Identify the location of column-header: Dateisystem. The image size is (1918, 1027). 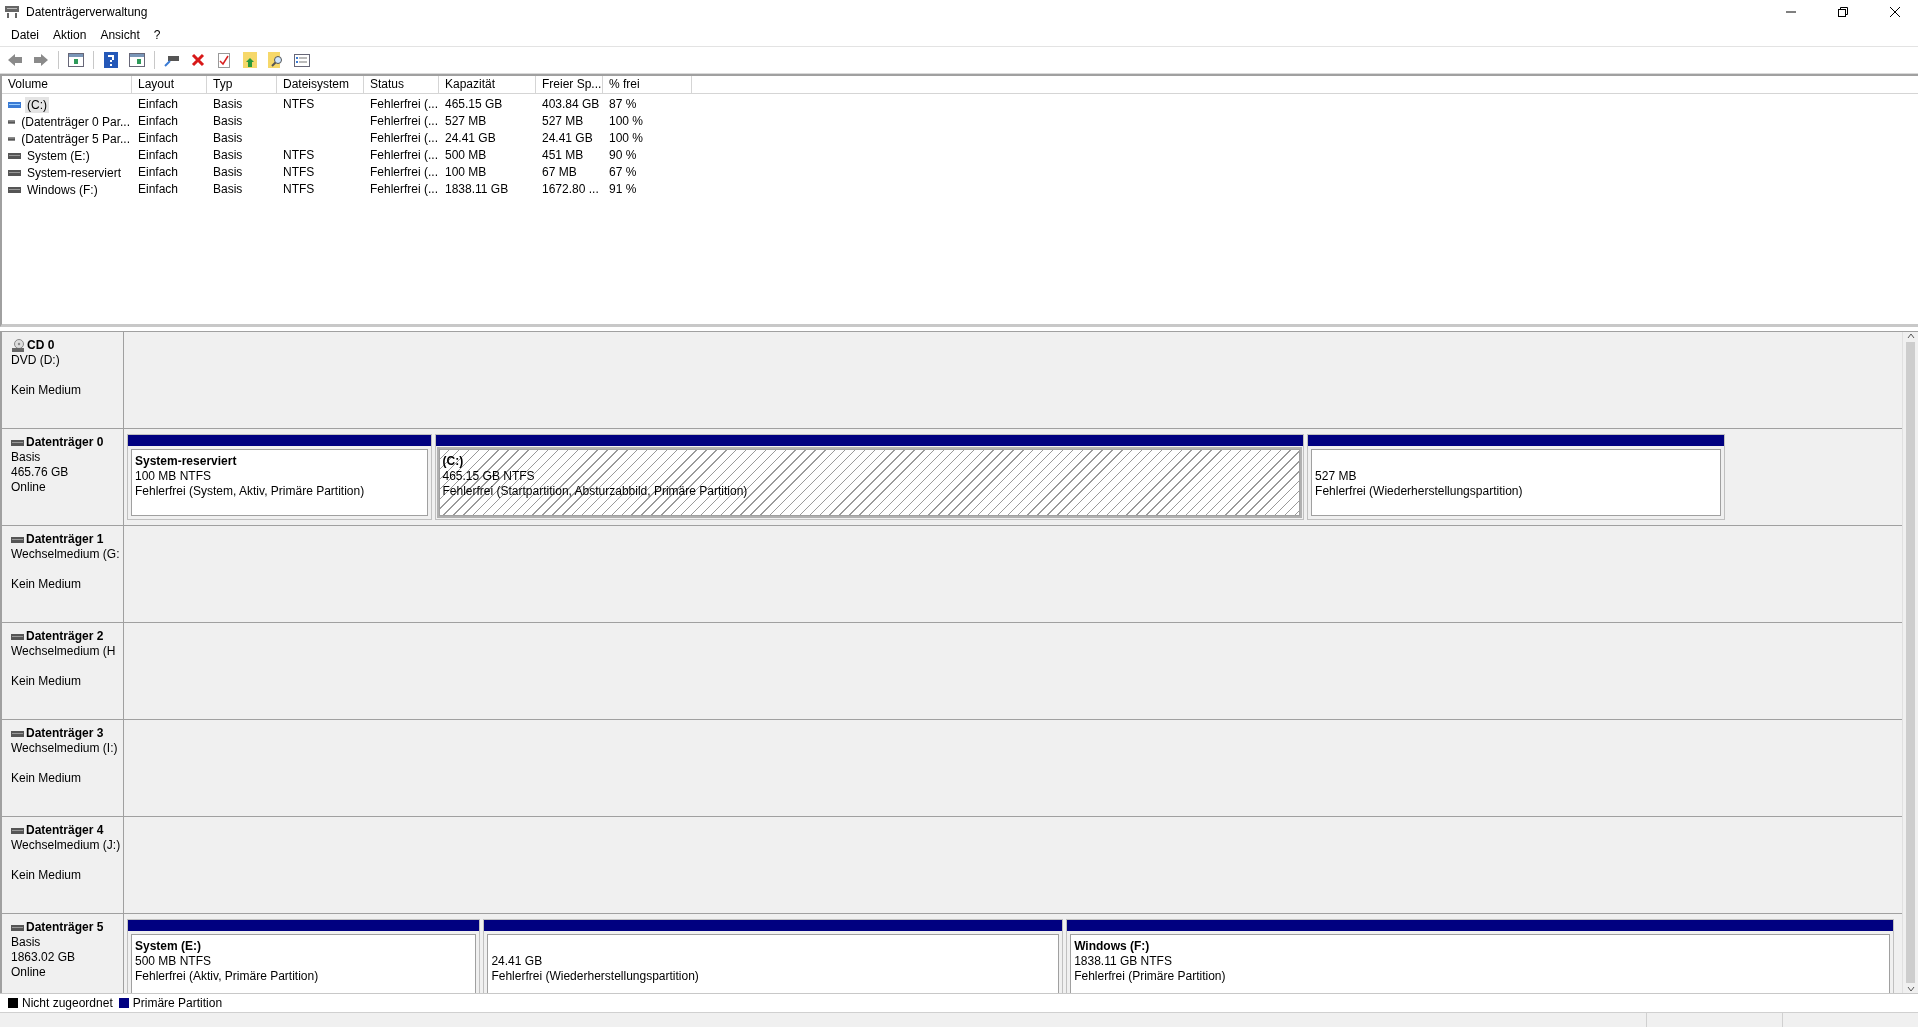
(320, 85).